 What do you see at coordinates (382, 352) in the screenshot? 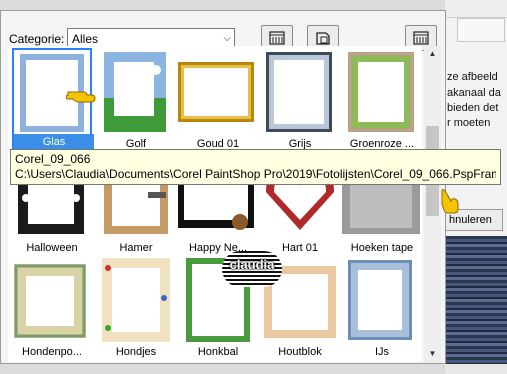
I see `grid-item-label: IJs` at bounding box center [382, 352].